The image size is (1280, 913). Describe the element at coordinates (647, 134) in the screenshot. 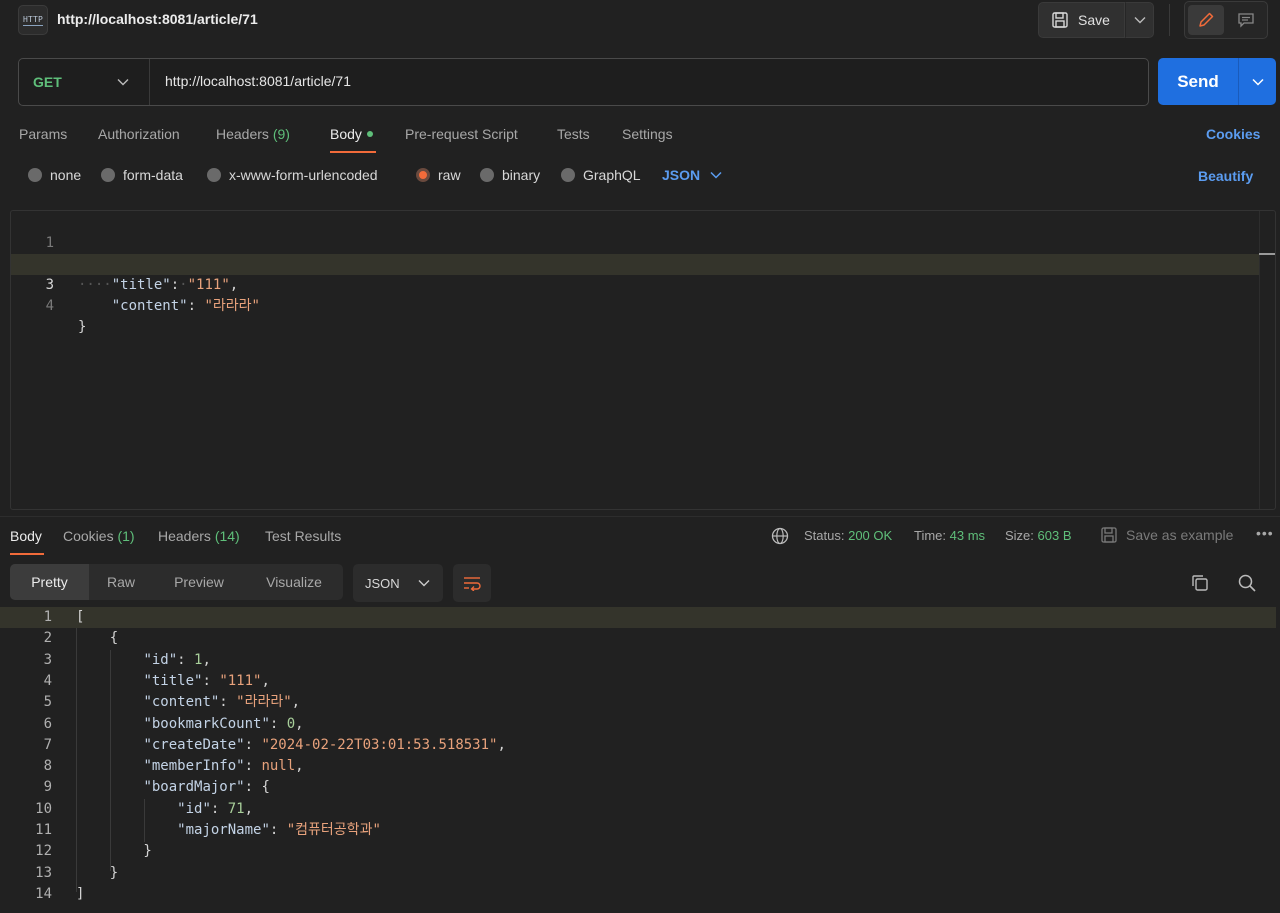

I see `tab-settings: Settings` at that location.